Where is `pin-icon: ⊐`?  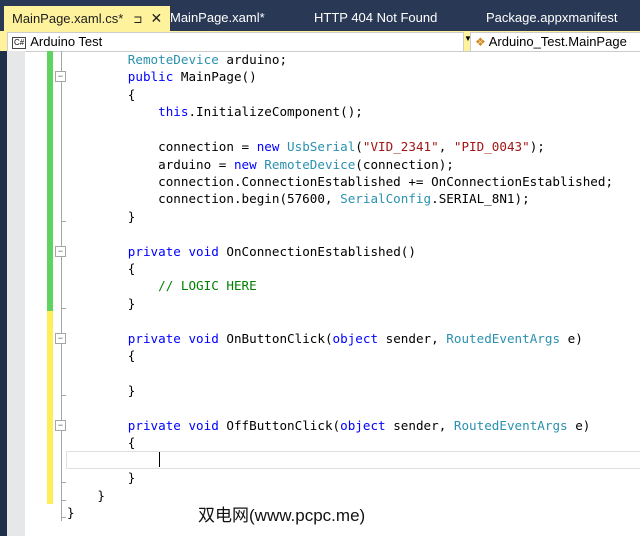 pin-icon: ⊐ is located at coordinates (137, 20).